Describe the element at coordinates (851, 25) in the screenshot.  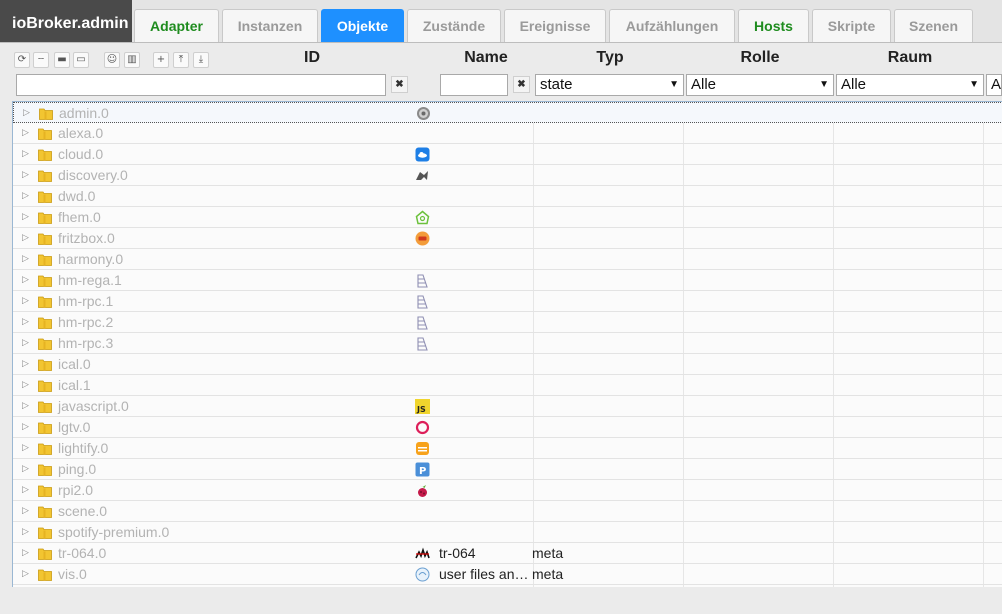
I see `tab-skripte: Skripte` at that location.